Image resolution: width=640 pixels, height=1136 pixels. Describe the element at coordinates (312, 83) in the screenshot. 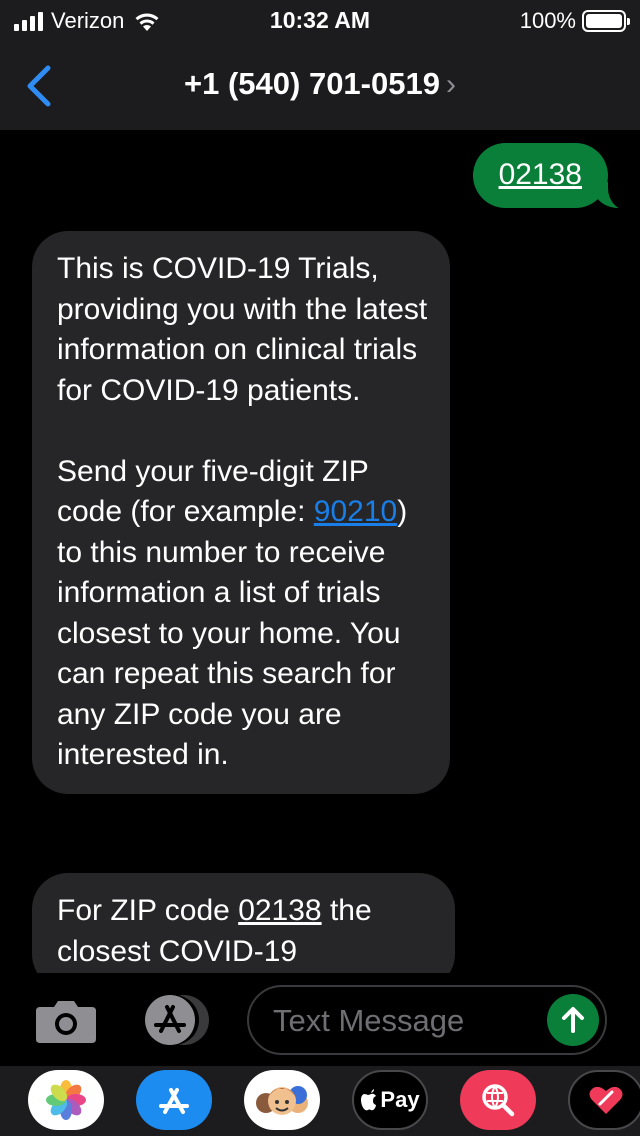

I see `contact-number: +1 (540) 701-0519` at that location.